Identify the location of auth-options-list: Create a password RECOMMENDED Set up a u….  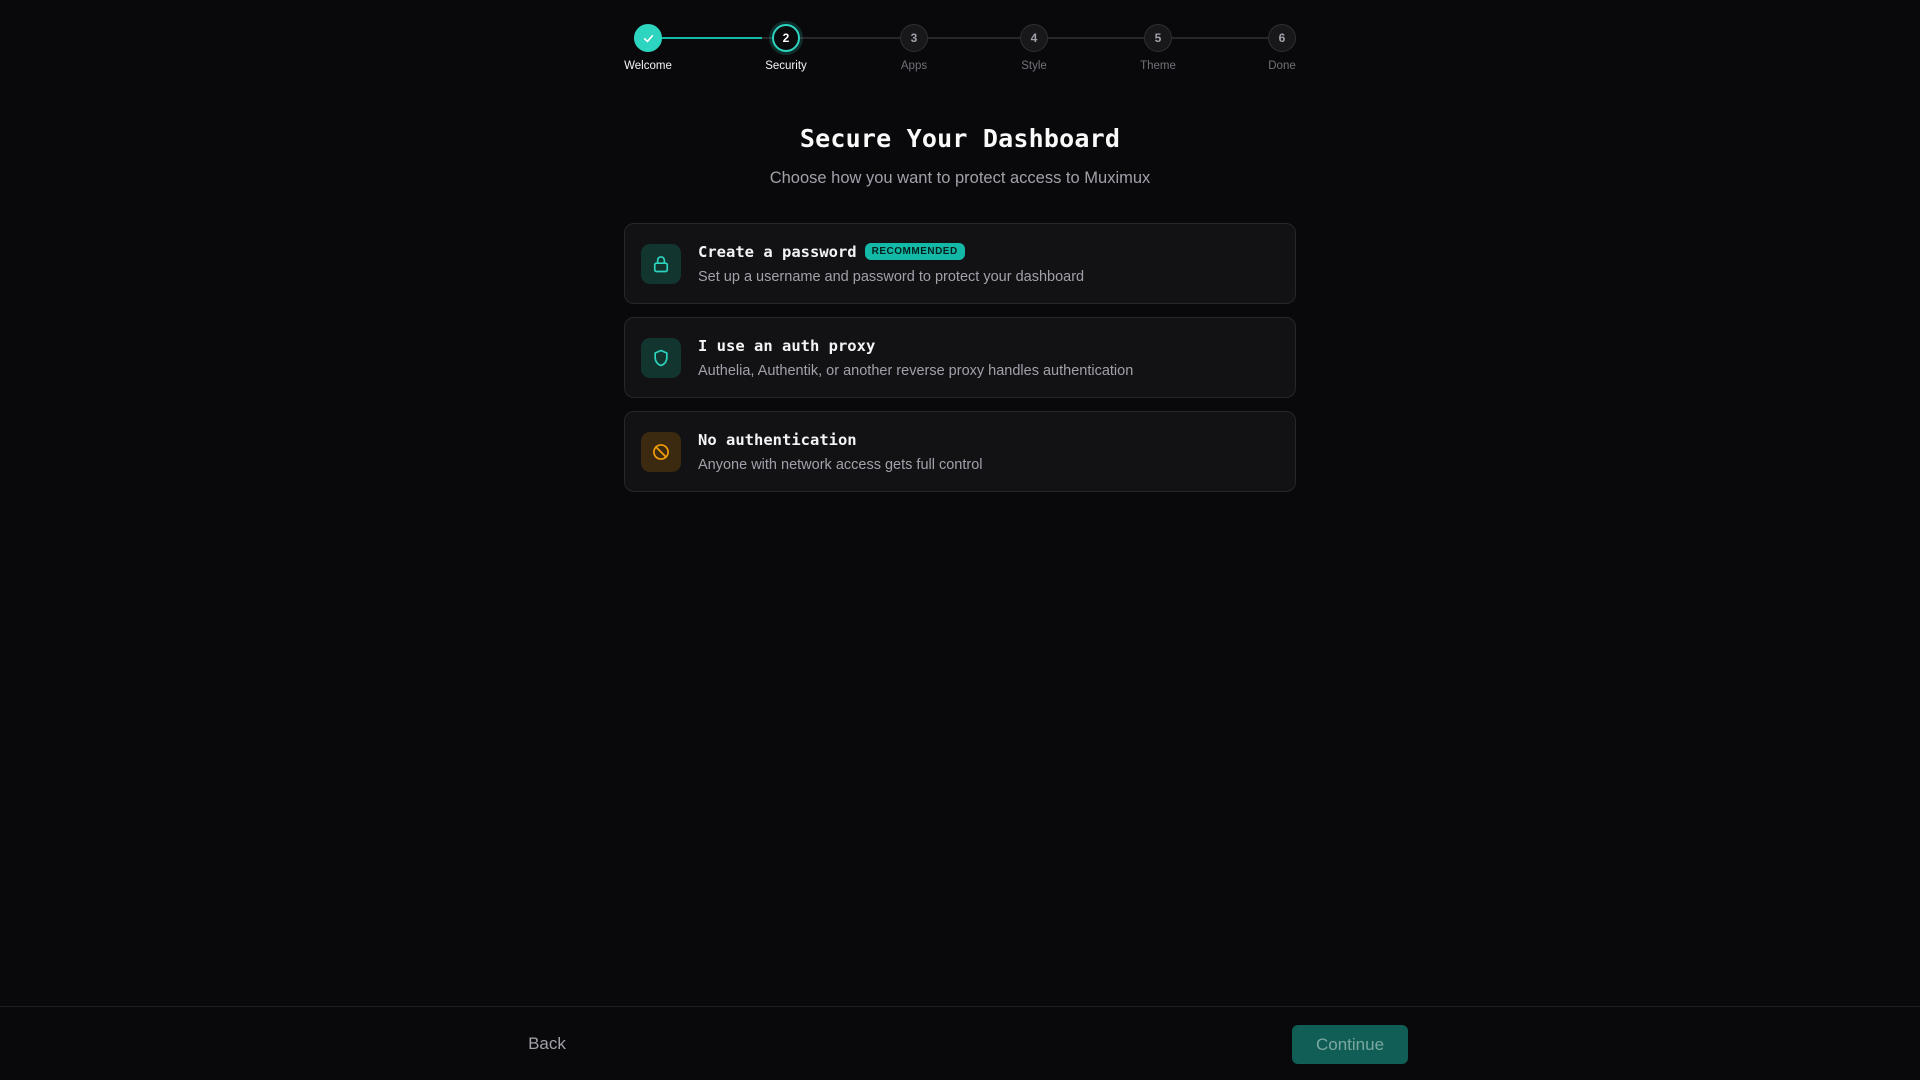
(960, 357).